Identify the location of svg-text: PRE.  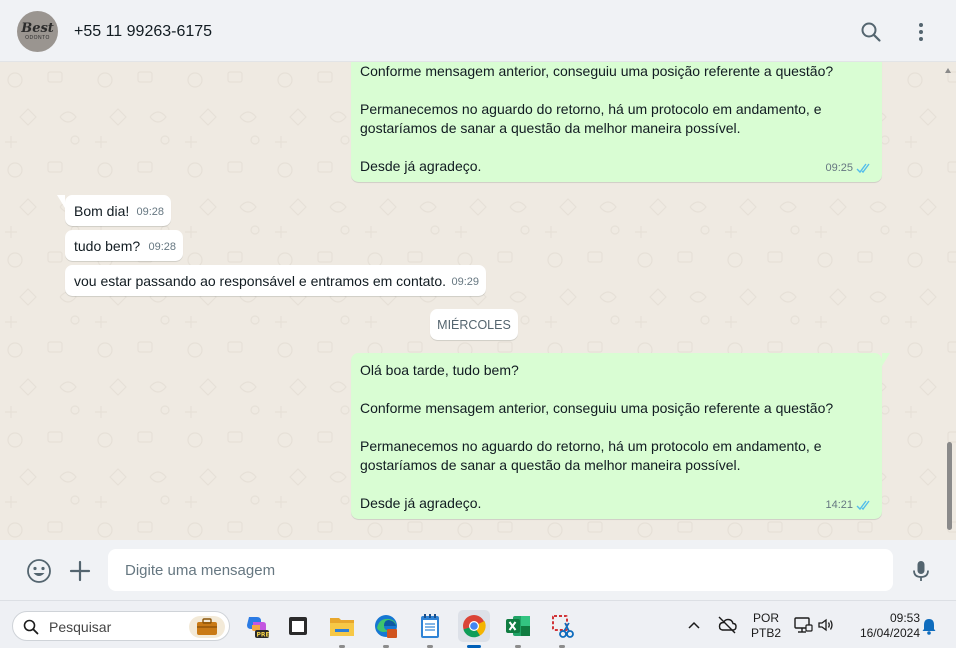
(263, 635).